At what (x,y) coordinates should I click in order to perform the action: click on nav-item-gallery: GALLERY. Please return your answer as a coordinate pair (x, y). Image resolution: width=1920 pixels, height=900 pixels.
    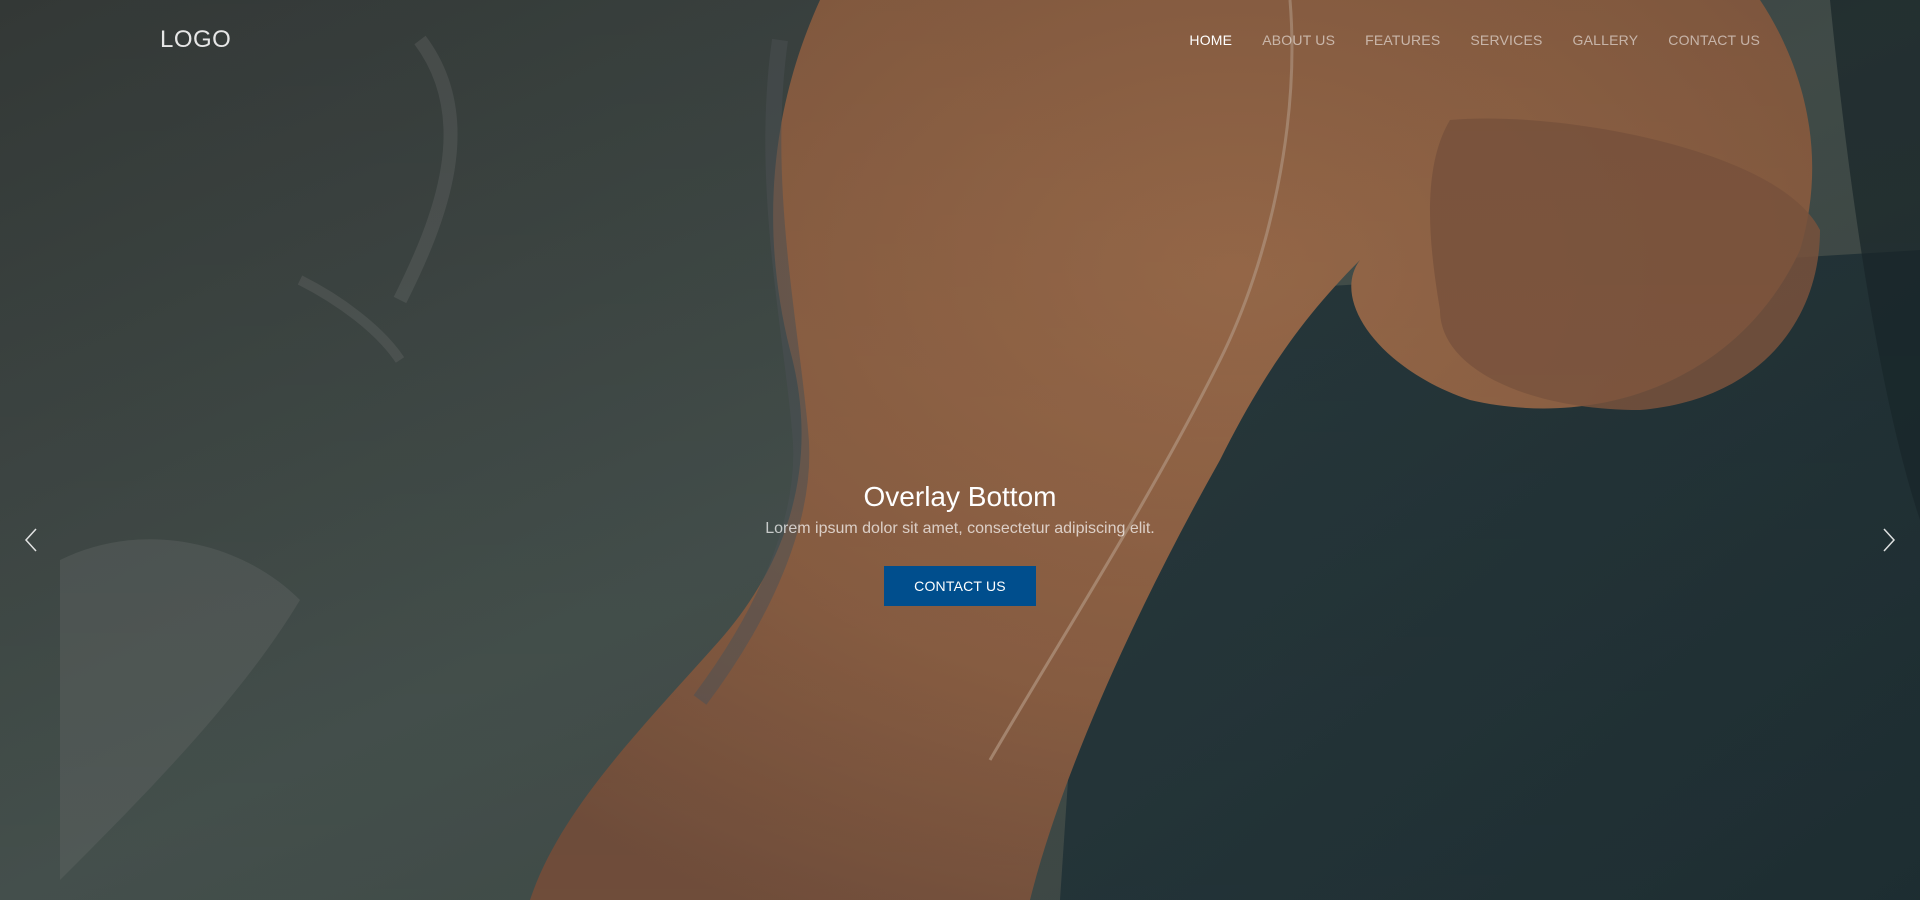
    Looking at the image, I should click on (1606, 41).